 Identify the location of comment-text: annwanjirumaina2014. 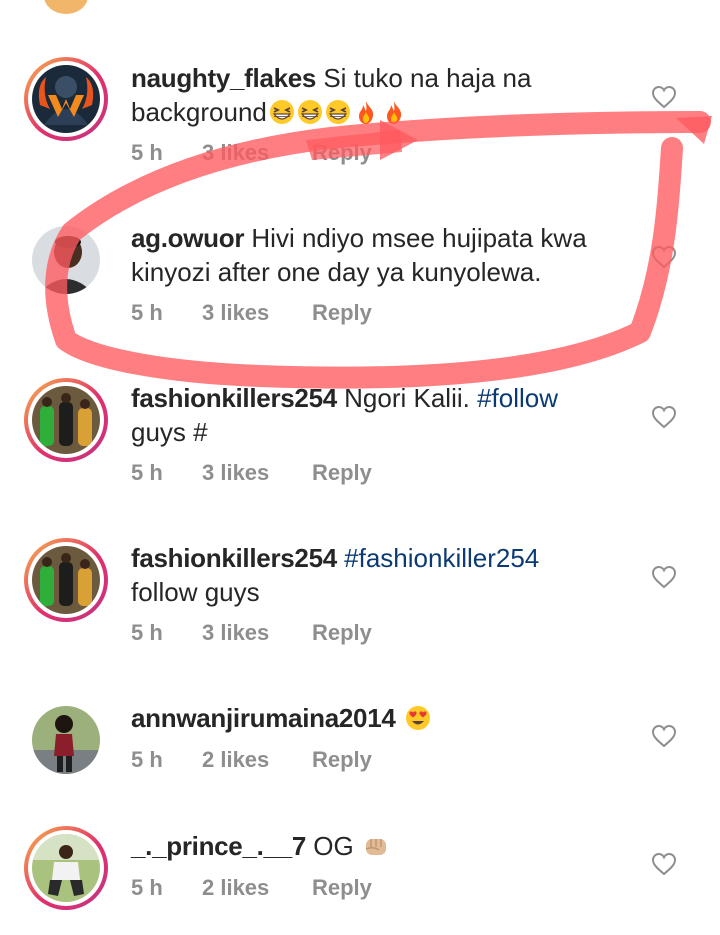
(391, 718).